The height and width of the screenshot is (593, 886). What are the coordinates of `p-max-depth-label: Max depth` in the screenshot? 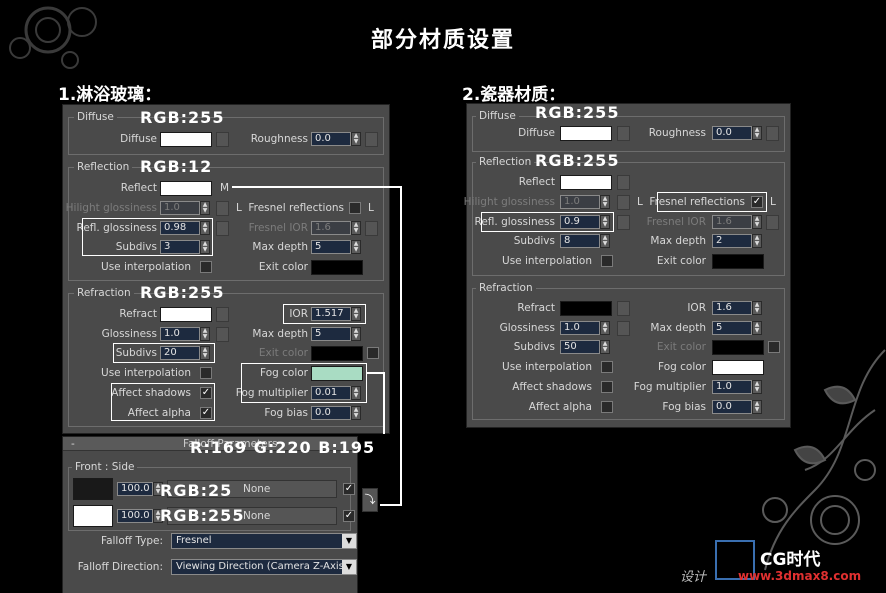 It's located at (678, 241).